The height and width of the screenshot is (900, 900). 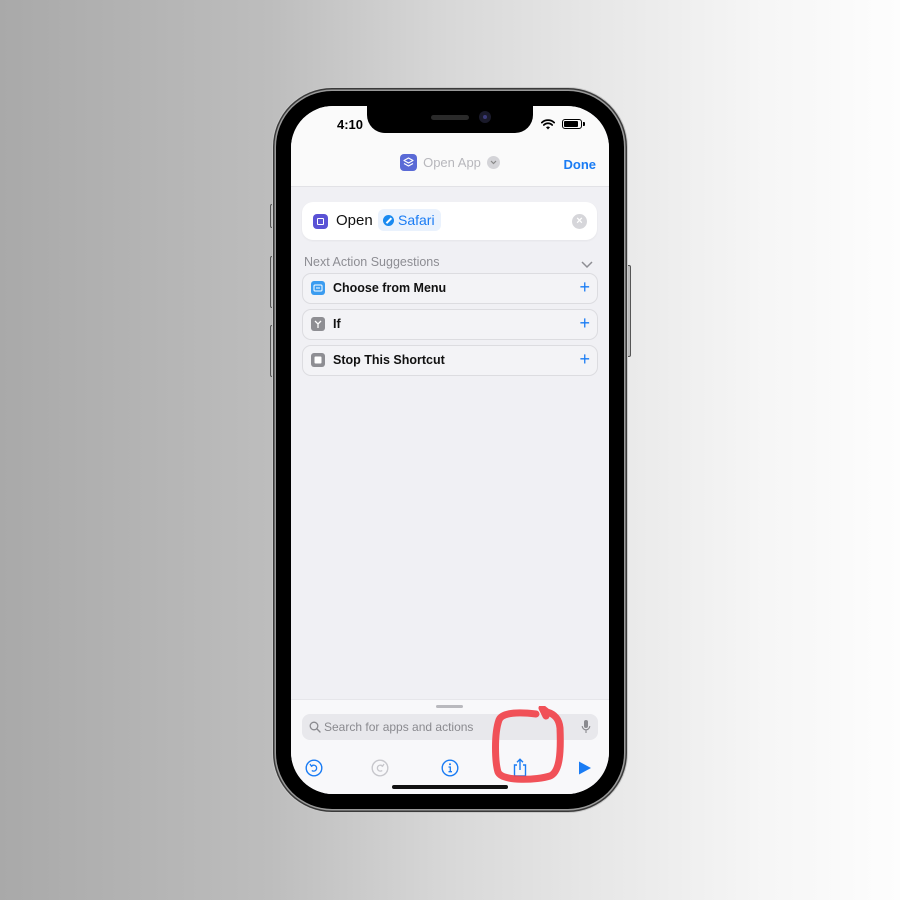 I want to click on redo-button, so click(x=380, y=768).